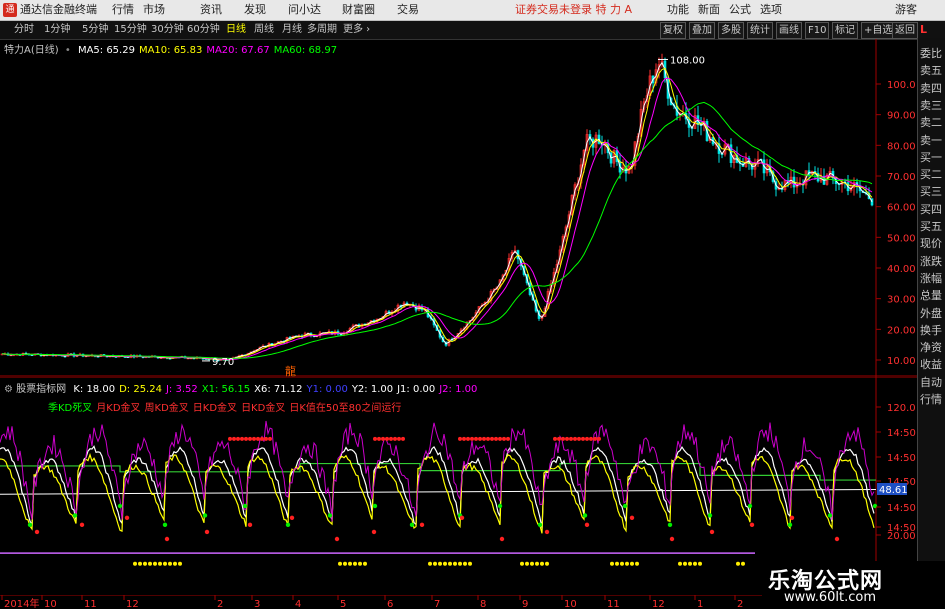  I want to click on menu-market: 行情, so click(123, 10).